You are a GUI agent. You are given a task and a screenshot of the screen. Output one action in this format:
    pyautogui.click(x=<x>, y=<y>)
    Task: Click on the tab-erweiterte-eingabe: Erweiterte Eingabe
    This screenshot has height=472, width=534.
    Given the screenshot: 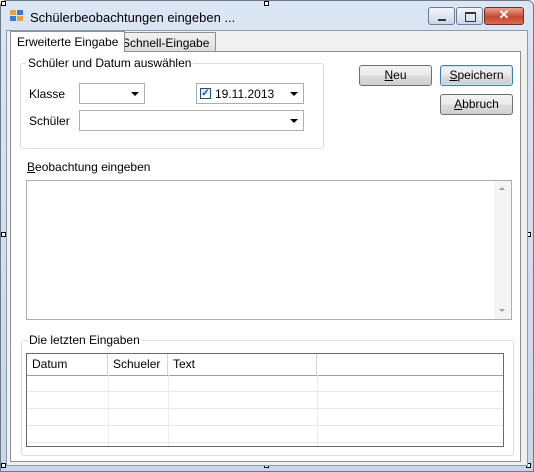 What is the action you would take?
    pyautogui.click(x=68, y=41)
    